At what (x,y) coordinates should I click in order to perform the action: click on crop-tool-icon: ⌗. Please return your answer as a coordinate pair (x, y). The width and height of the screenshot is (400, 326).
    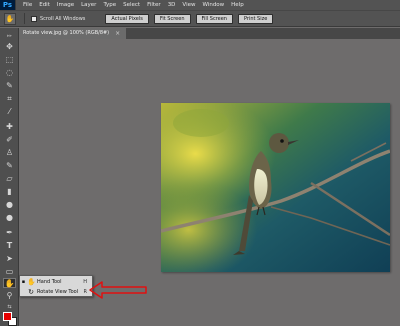
    Looking at the image, I should click on (9, 99).